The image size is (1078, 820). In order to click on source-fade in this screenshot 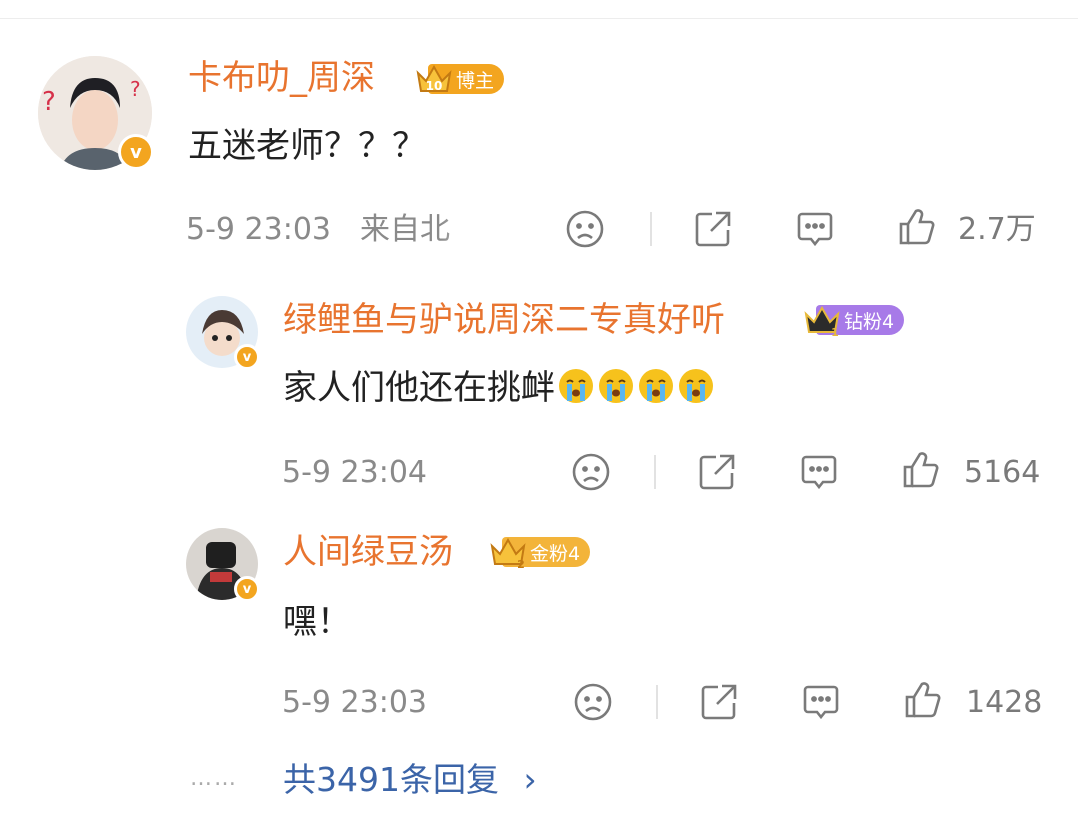, I will do `click(470, 230)`.